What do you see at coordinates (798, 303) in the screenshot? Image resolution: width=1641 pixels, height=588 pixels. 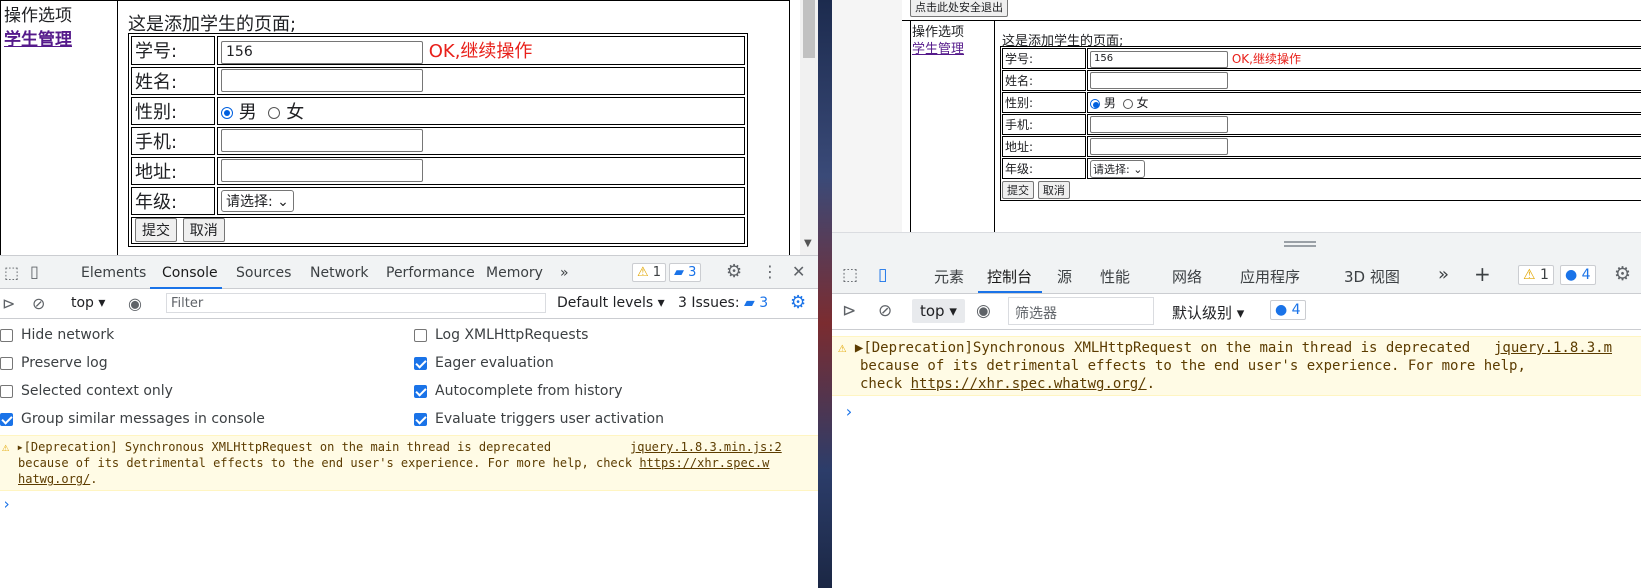 I see `console-settings-gear-icon: ⚙` at bounding box center [798, 303].